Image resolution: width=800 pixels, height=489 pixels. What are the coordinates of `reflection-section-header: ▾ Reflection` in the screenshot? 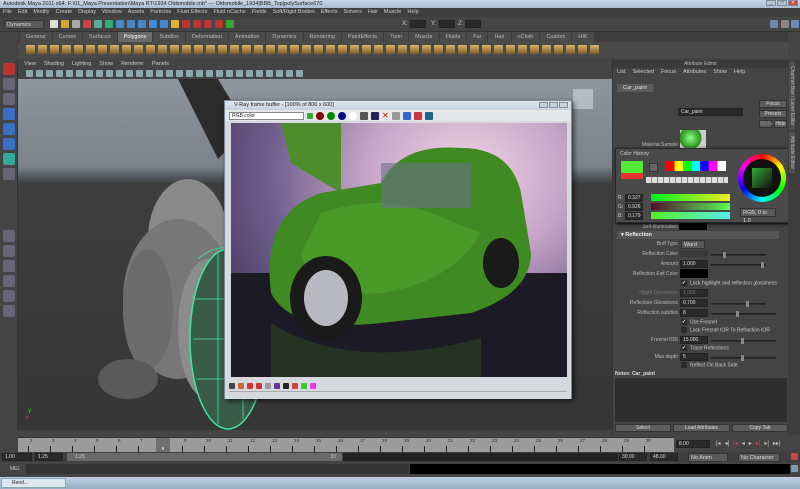 It's located at (698, 235).